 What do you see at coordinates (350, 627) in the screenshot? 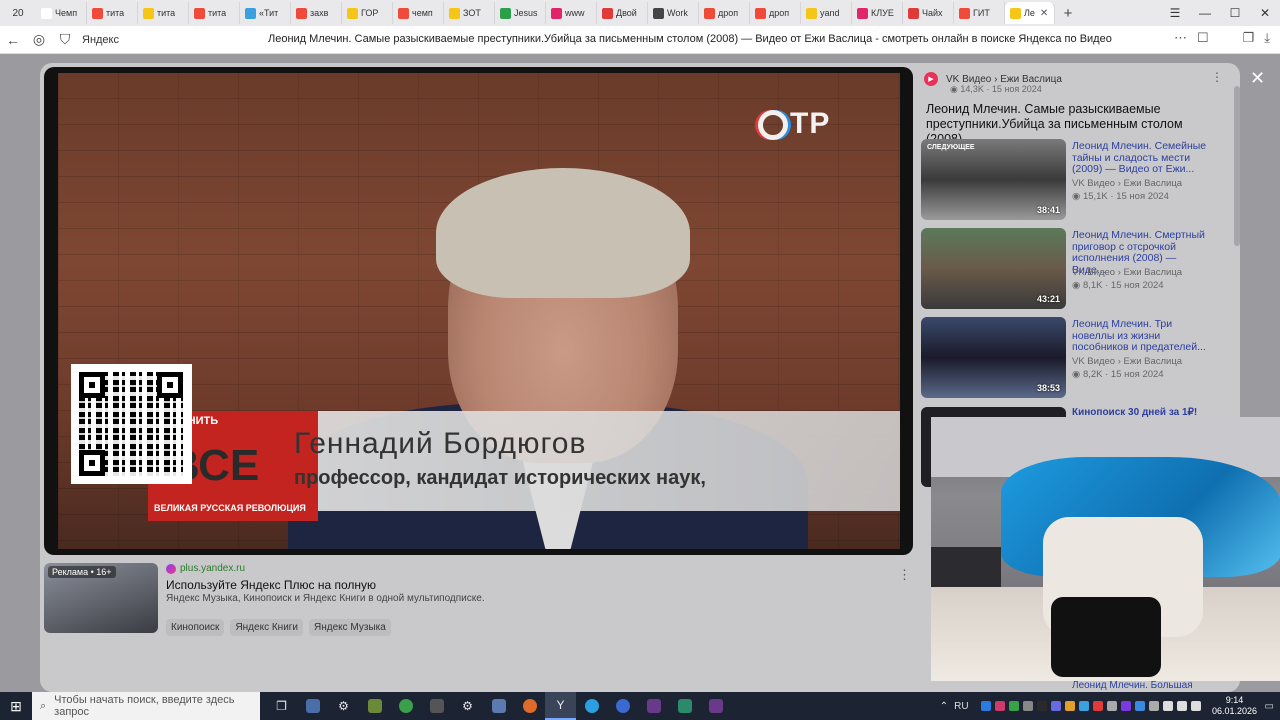
I see `ad-tag: Яндекс Музыка` at bounding box center [350, 627].